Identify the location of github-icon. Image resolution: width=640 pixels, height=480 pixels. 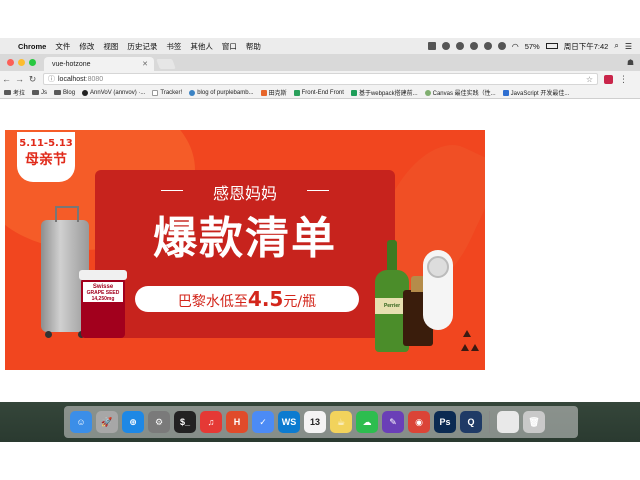
(85, 92).